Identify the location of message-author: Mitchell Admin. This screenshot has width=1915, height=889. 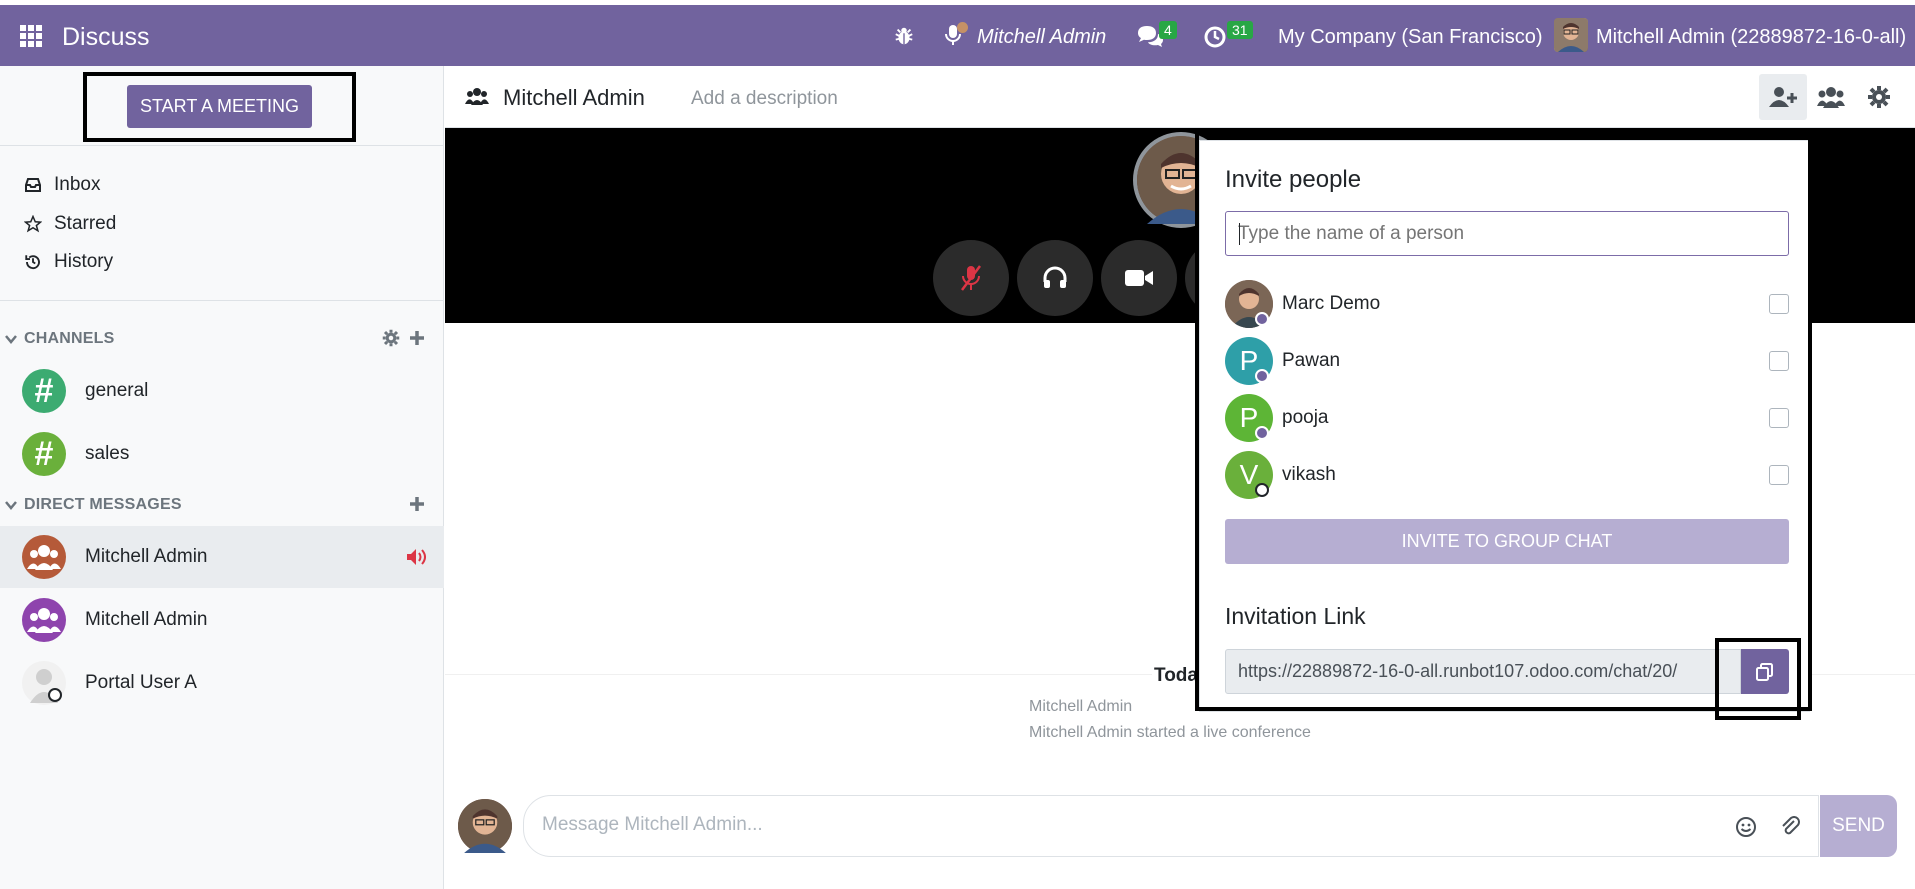
(1080, 707).